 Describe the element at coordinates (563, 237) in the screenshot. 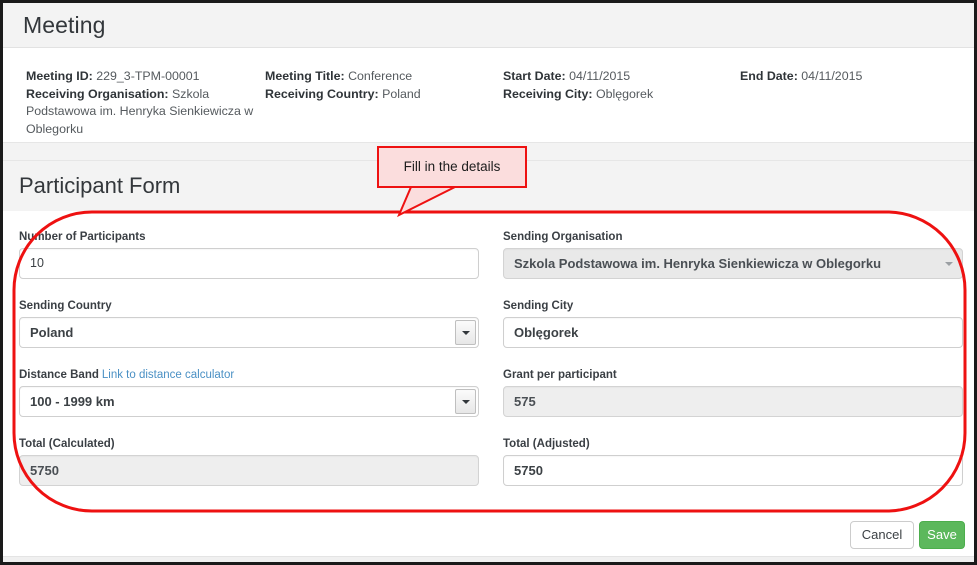

I see `sending-organisation-label: Sending Organisation` at that location.